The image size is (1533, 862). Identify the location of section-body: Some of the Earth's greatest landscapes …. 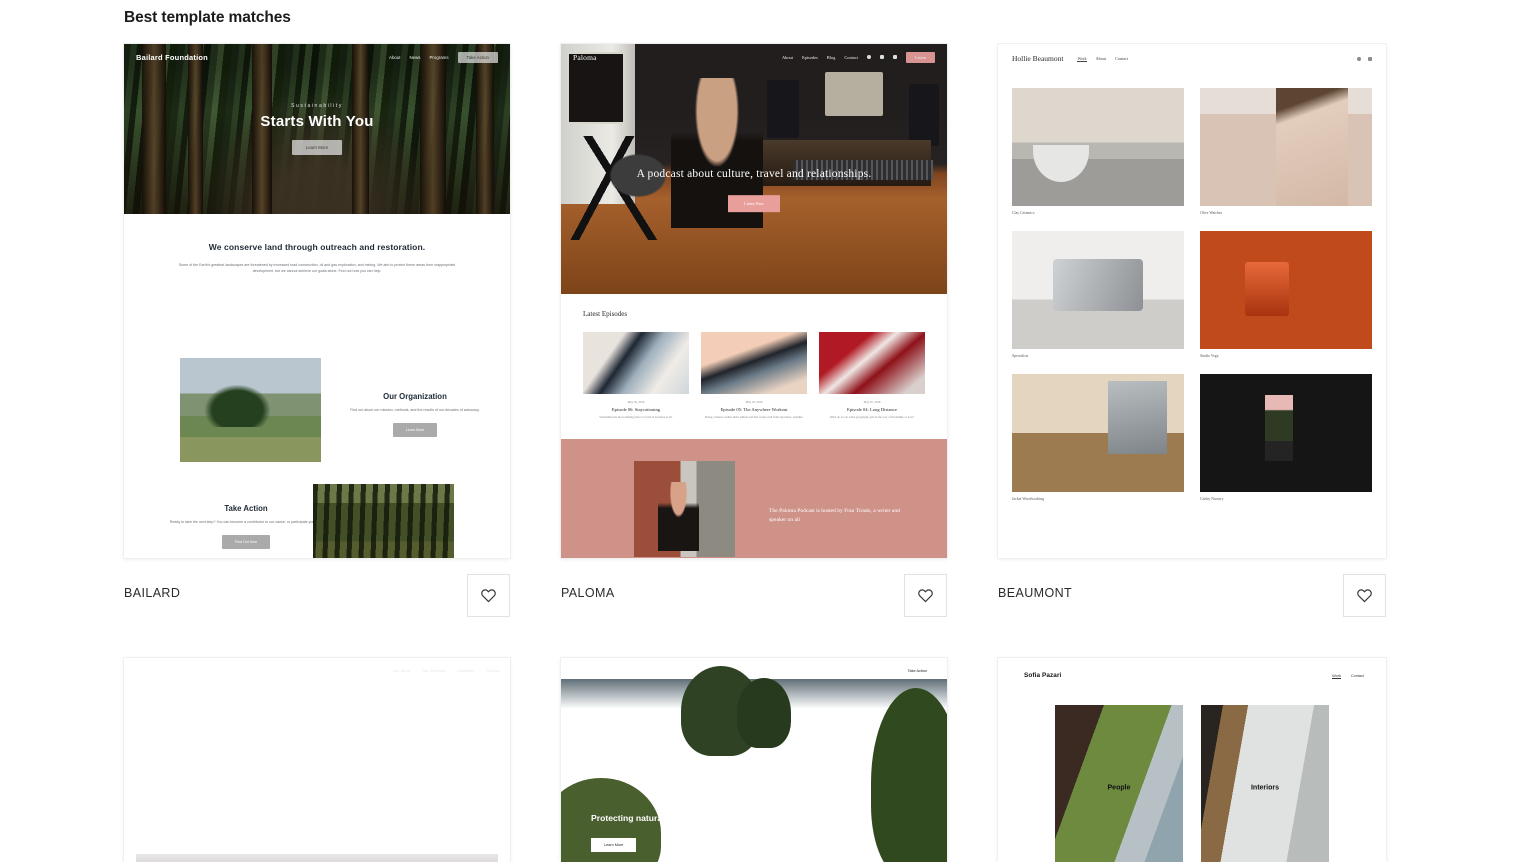
(317, 268).